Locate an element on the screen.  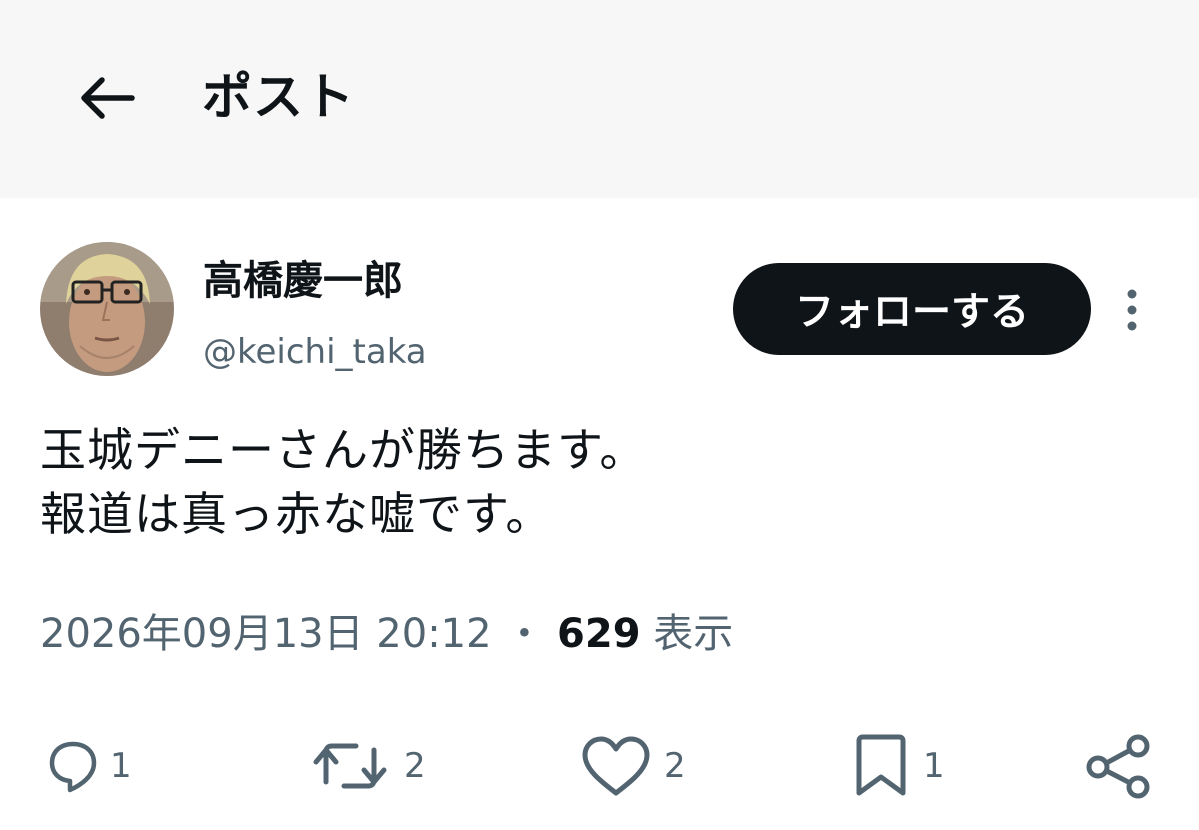
repost-count: 2 is located at coordinates (415, 766).